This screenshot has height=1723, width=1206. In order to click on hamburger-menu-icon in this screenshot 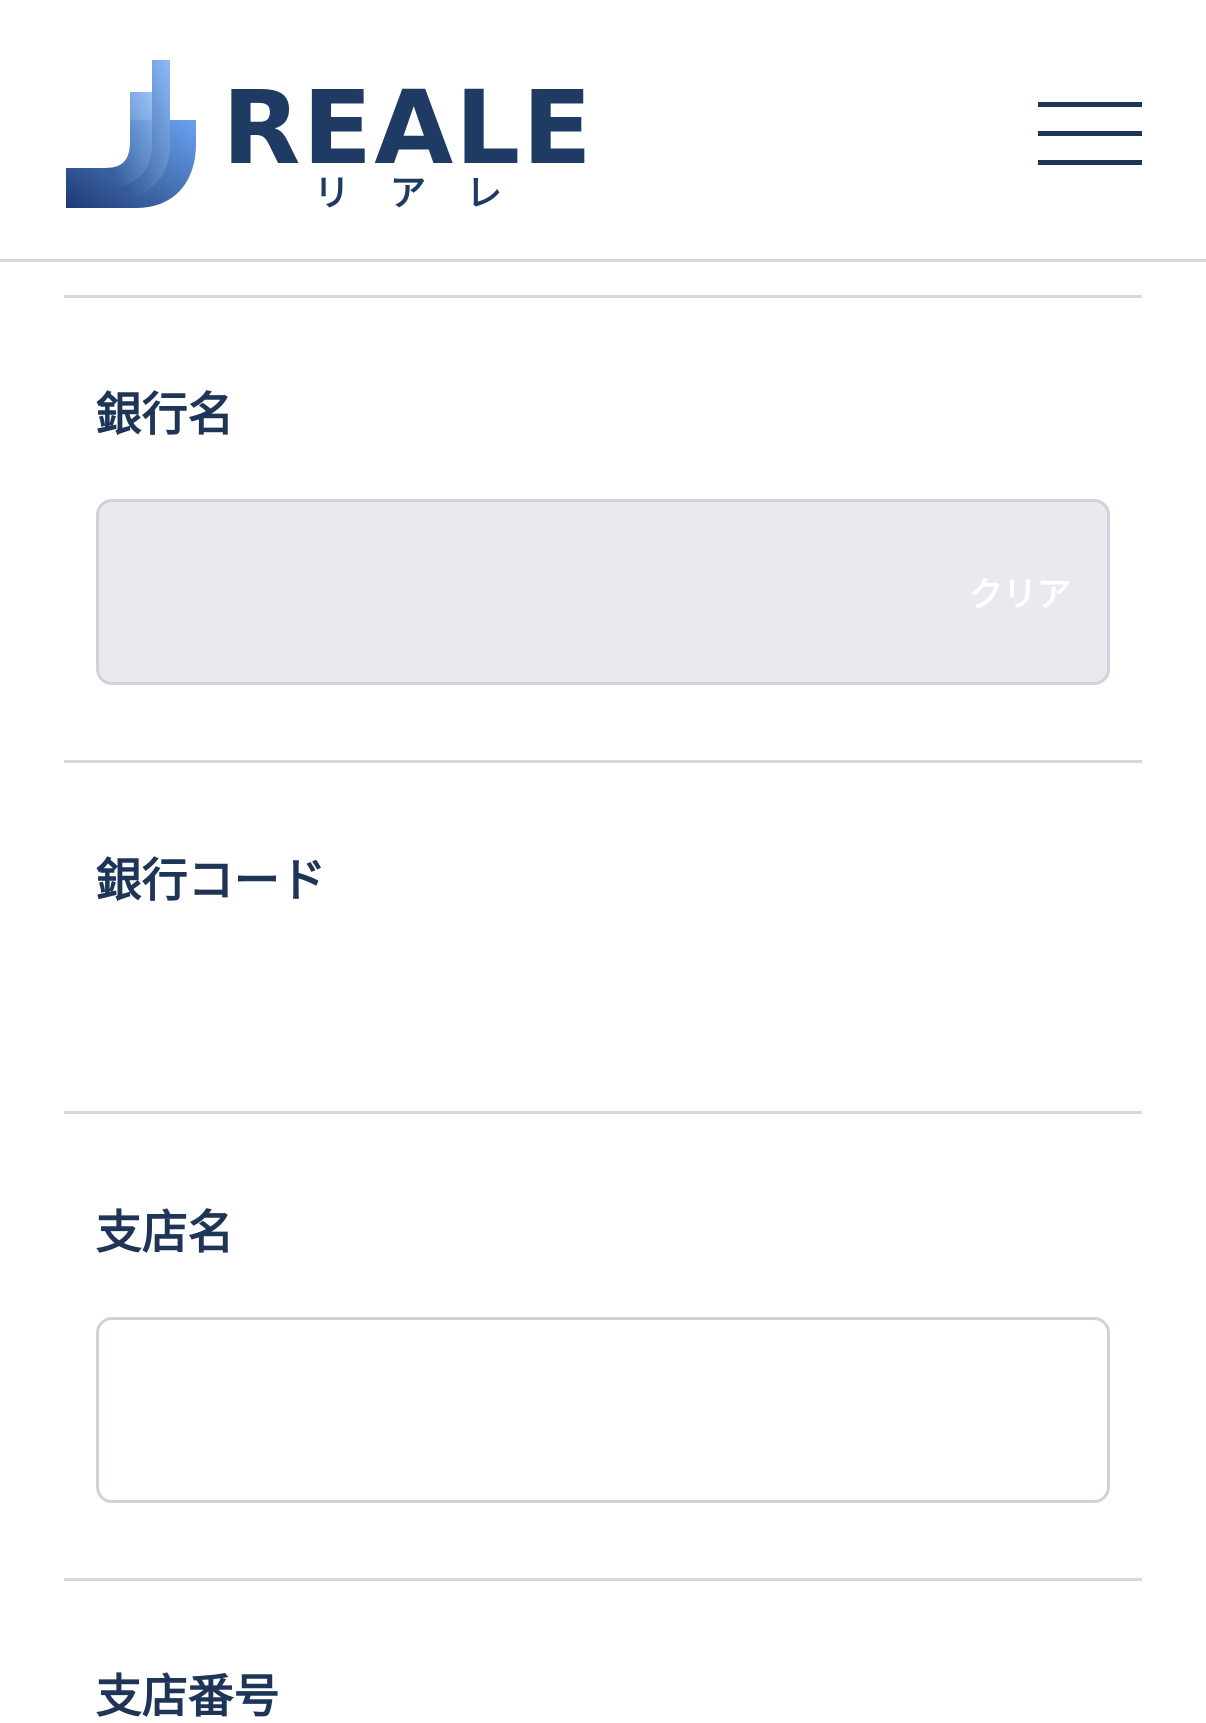, I will do `click(1090, 104)`.